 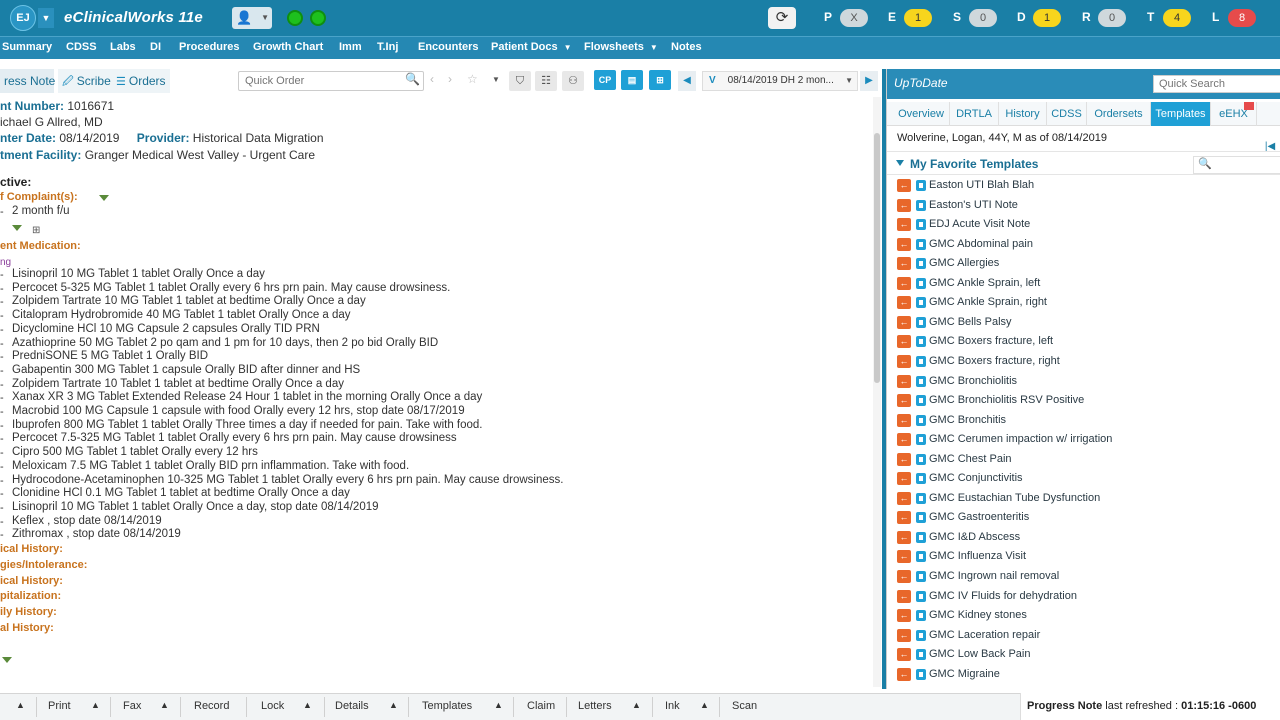 I want to click on template-item: ← GMC Influenza Visit, so click(x=1088, y=557).